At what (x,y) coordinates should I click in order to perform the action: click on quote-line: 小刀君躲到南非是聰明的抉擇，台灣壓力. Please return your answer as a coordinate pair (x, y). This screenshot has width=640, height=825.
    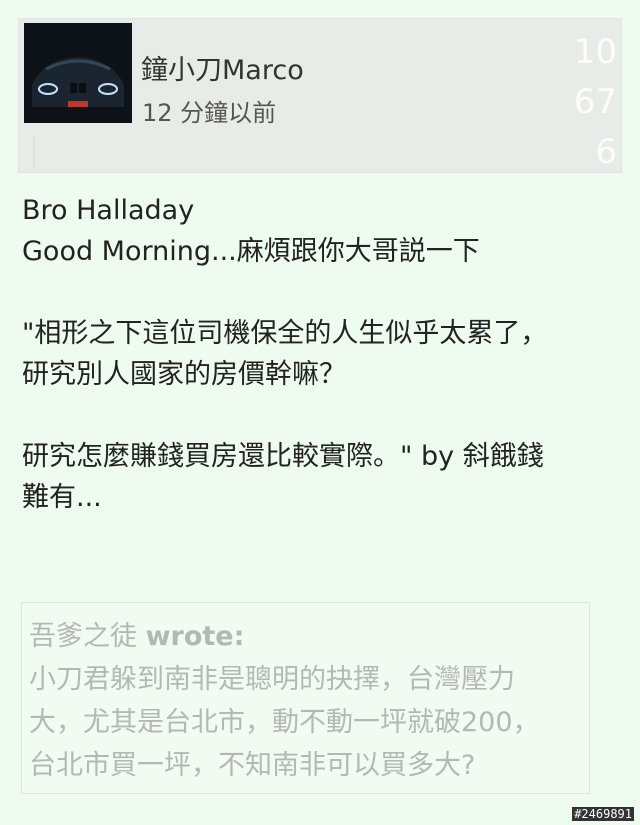
    Looking at the image, I should click on (272, 679).